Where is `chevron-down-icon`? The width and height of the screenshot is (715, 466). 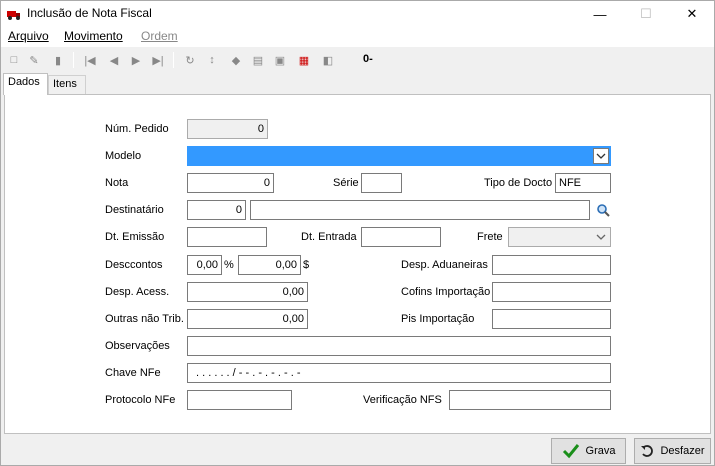
chevron-down-icon is located at coordinates (601, 156).